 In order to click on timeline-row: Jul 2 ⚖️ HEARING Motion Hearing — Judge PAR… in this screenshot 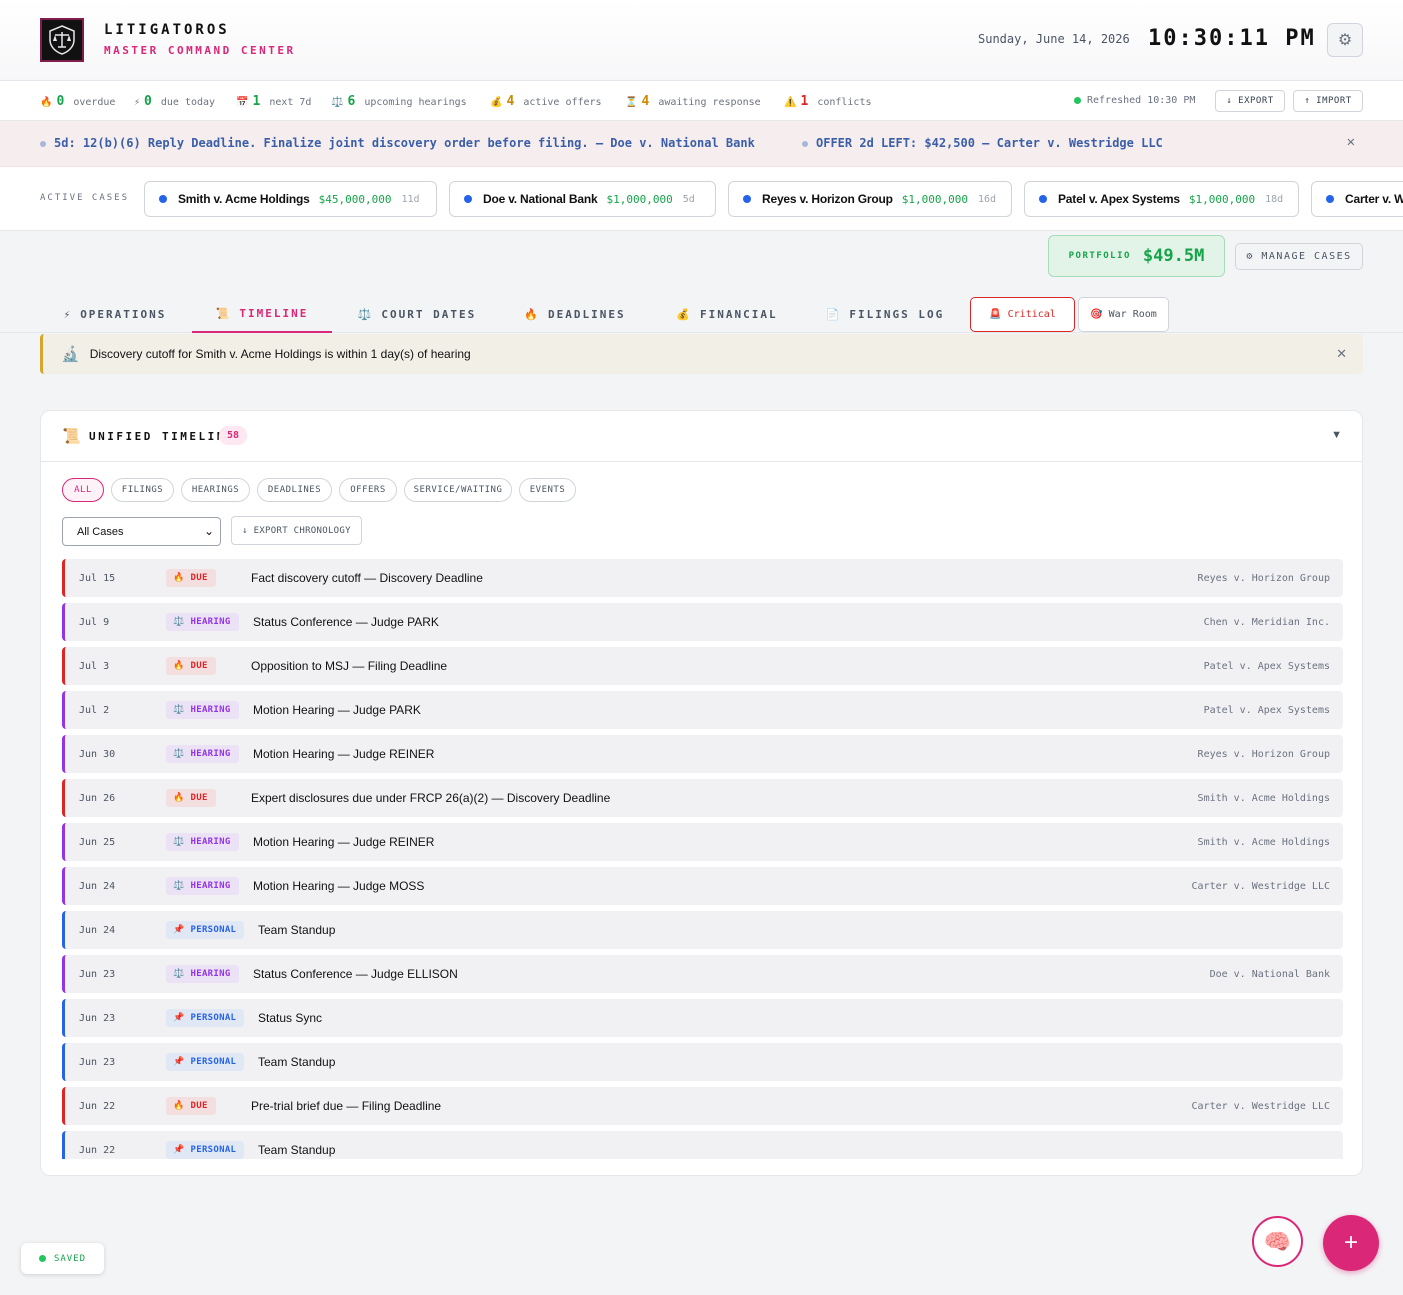, I will do `click(702, 710)`.